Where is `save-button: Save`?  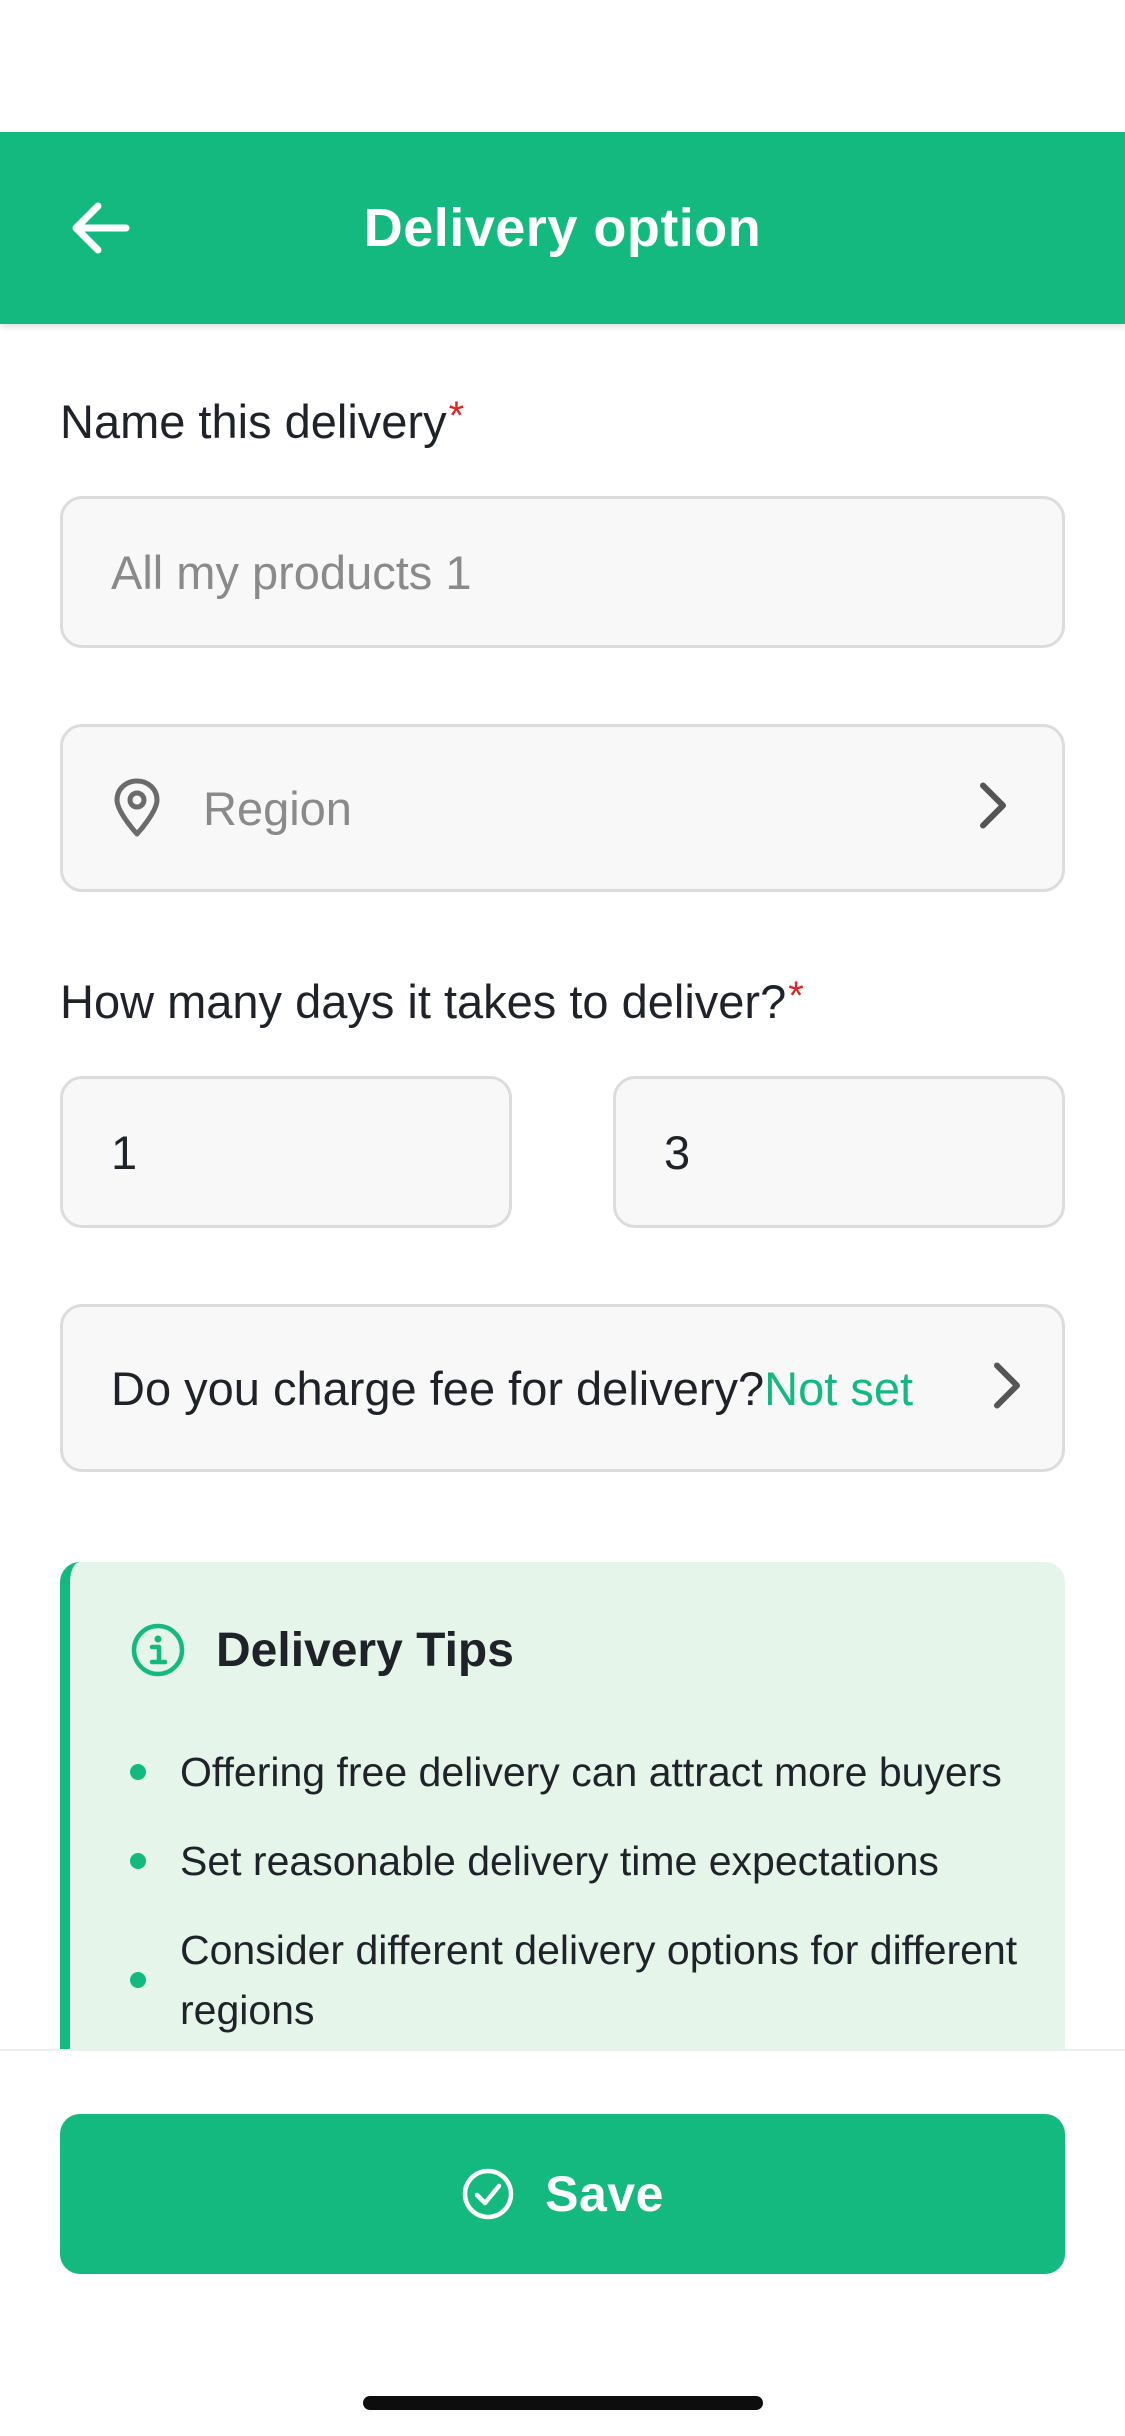 save-button: Save is located at coordinates (562, 2194).